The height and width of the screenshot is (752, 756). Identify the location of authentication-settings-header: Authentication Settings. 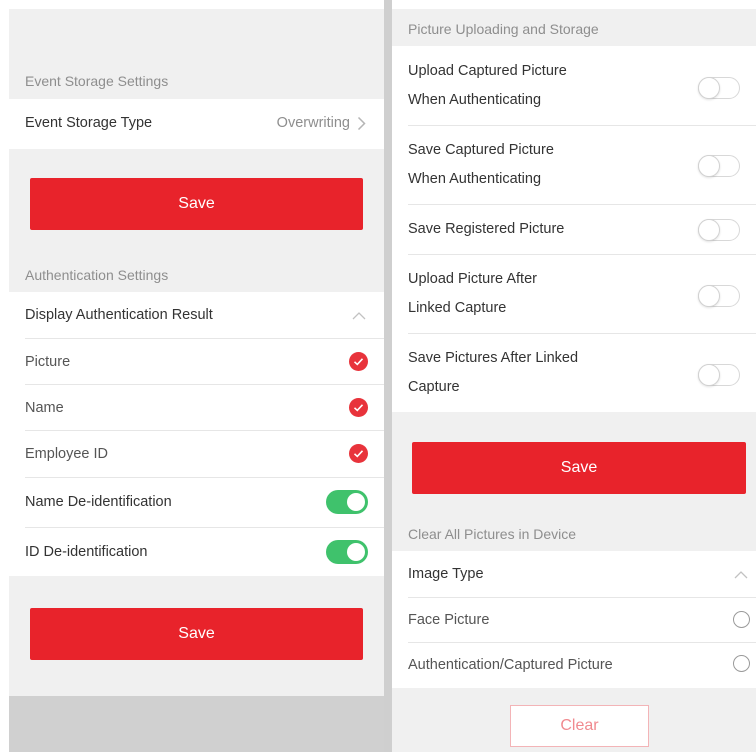
(97, 275).